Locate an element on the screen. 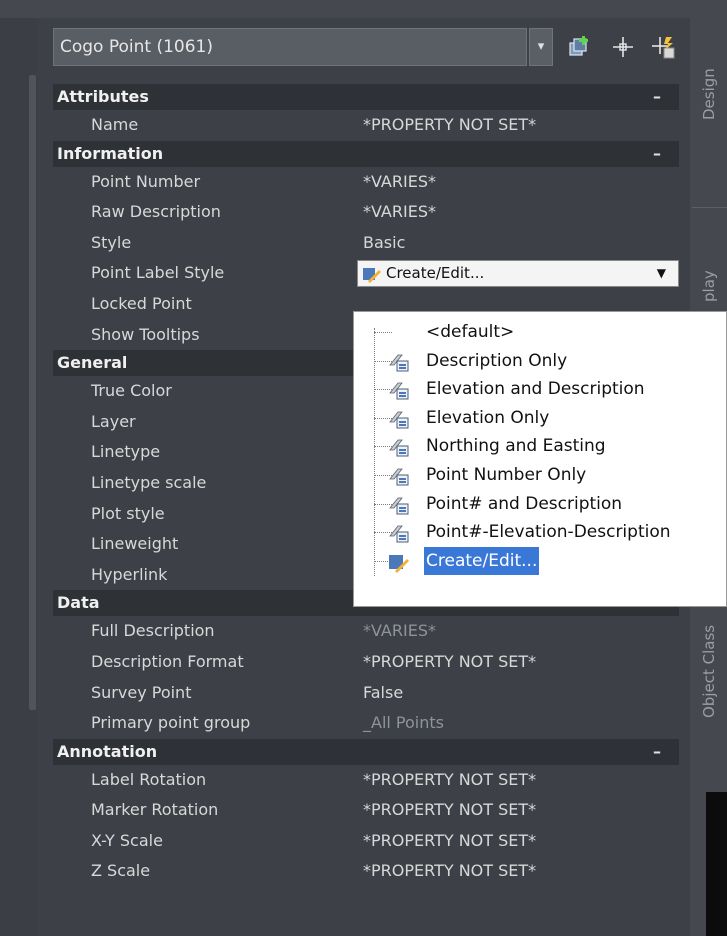  quick-select-icon is located at coordinates (663, 47).